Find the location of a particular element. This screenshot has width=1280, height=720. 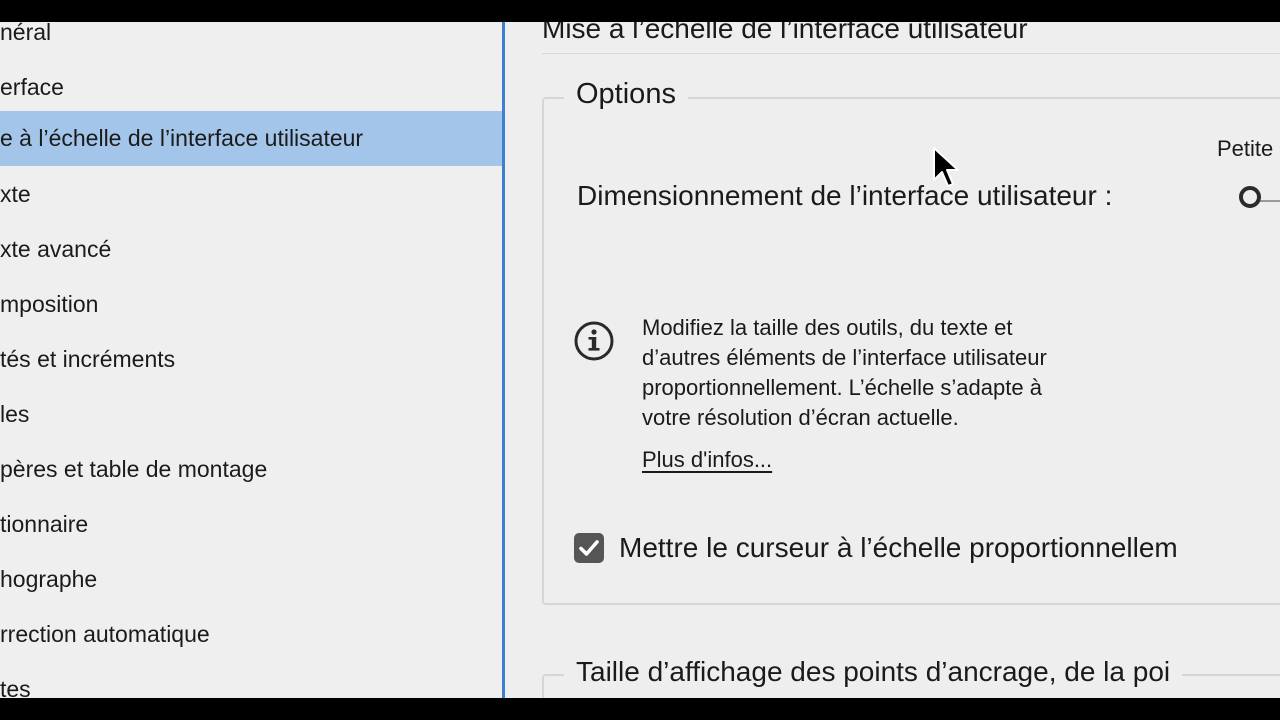

scale-cursor-checkbox is located at coordinates (589, 548).